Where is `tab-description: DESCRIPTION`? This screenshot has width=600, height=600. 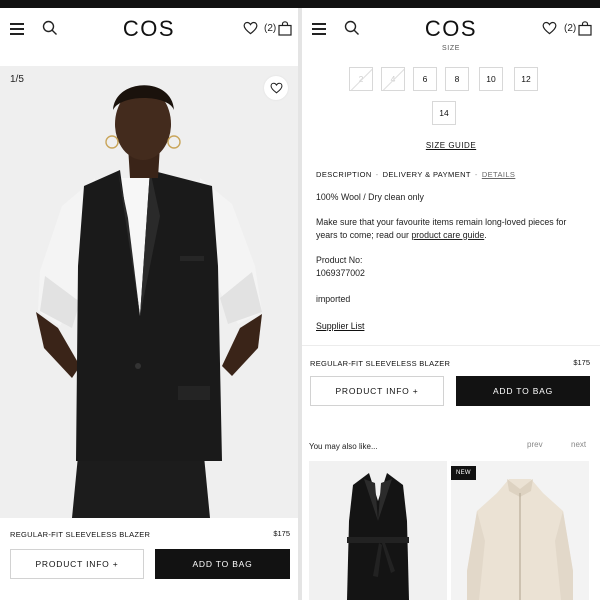 tab-description: DESCRIPTION is located at coordinates (344, 174).